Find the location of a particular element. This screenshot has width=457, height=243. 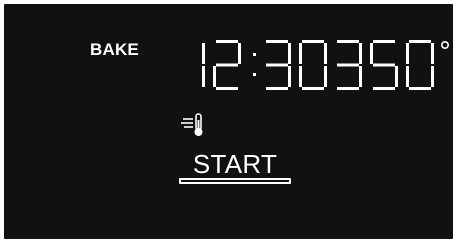

start-button: START is located at coordinates (235, 169).